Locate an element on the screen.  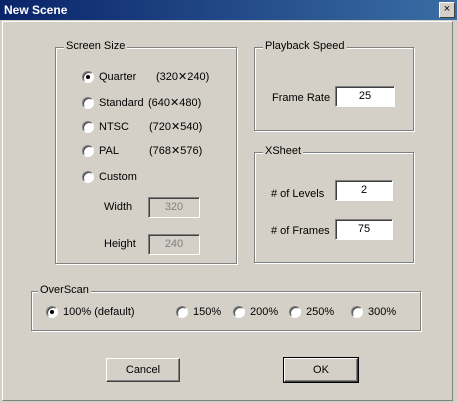
screen-size-option-label: Custom is located at coordinates (118, 177).